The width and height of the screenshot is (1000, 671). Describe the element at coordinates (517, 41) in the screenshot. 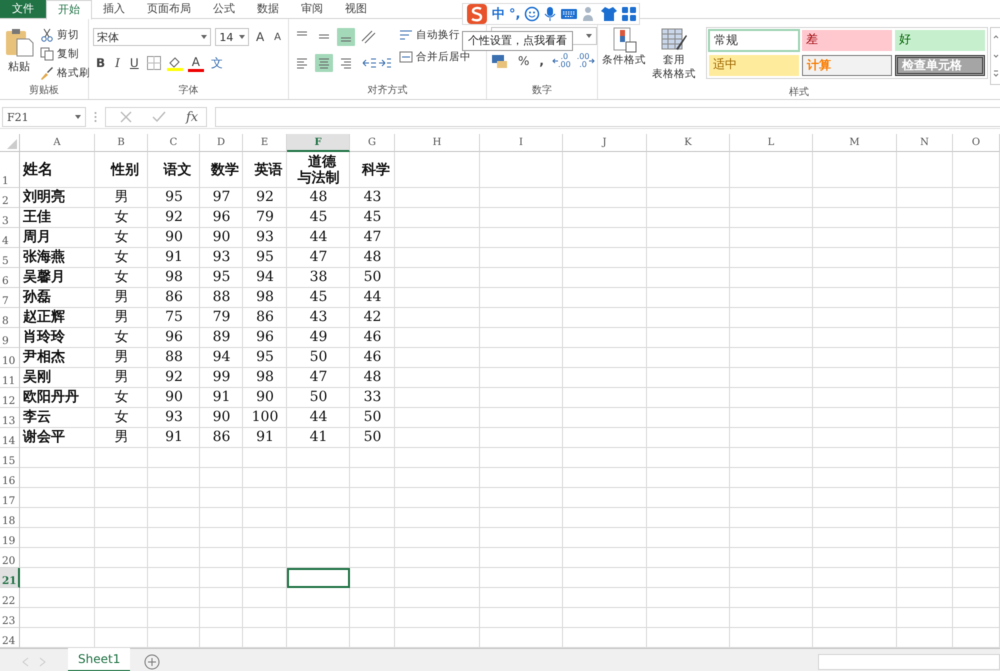

I see `tooltip: 个性设置，点我看看` at that location.